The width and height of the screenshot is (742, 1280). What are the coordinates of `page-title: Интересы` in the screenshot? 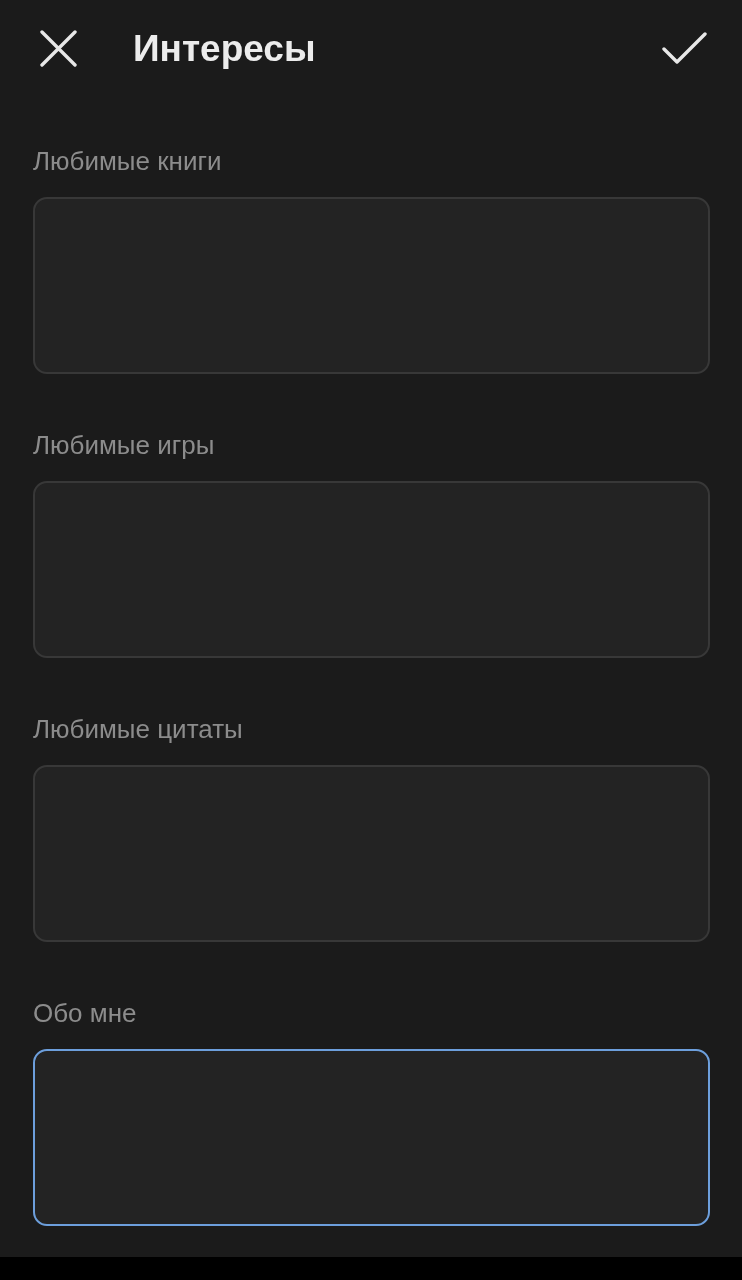 It's located at (224, 48).